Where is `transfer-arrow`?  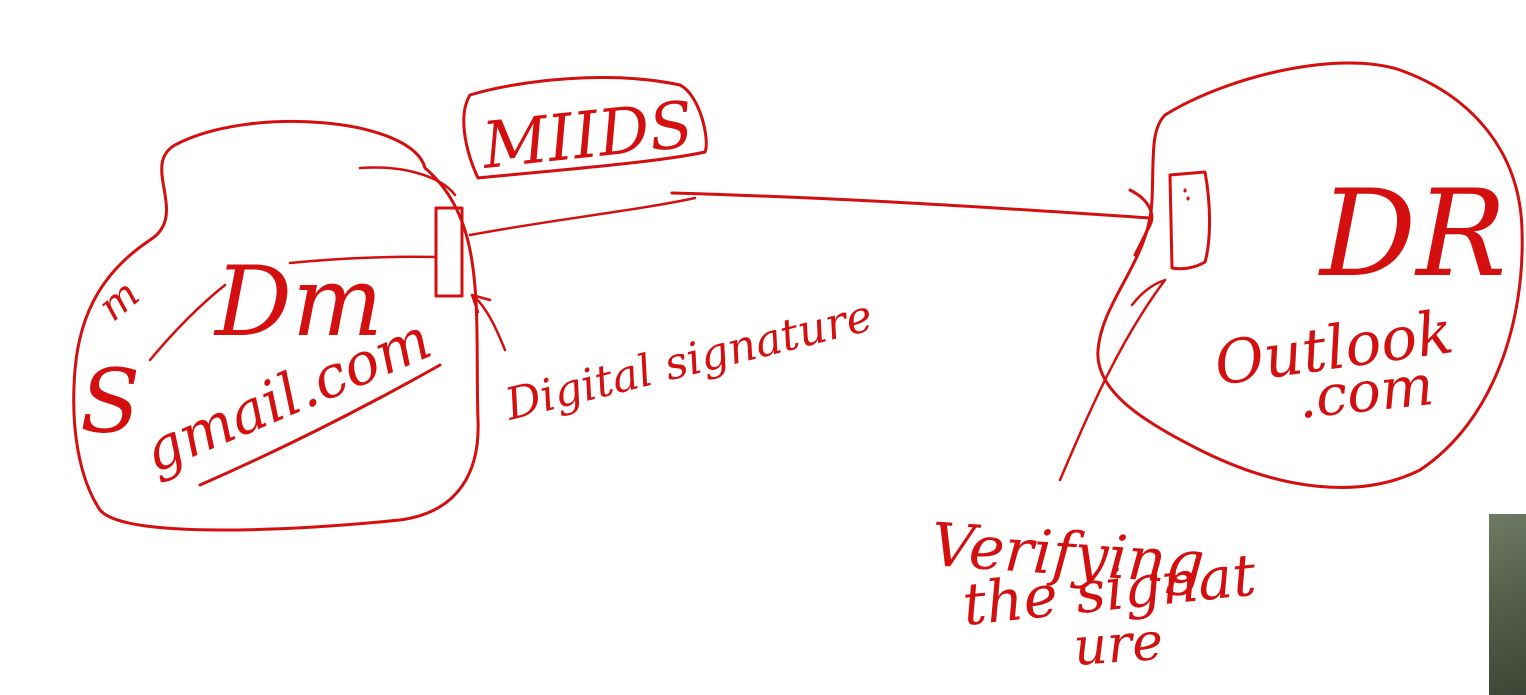 transfer-arrow is located at coordinates (911, 205).